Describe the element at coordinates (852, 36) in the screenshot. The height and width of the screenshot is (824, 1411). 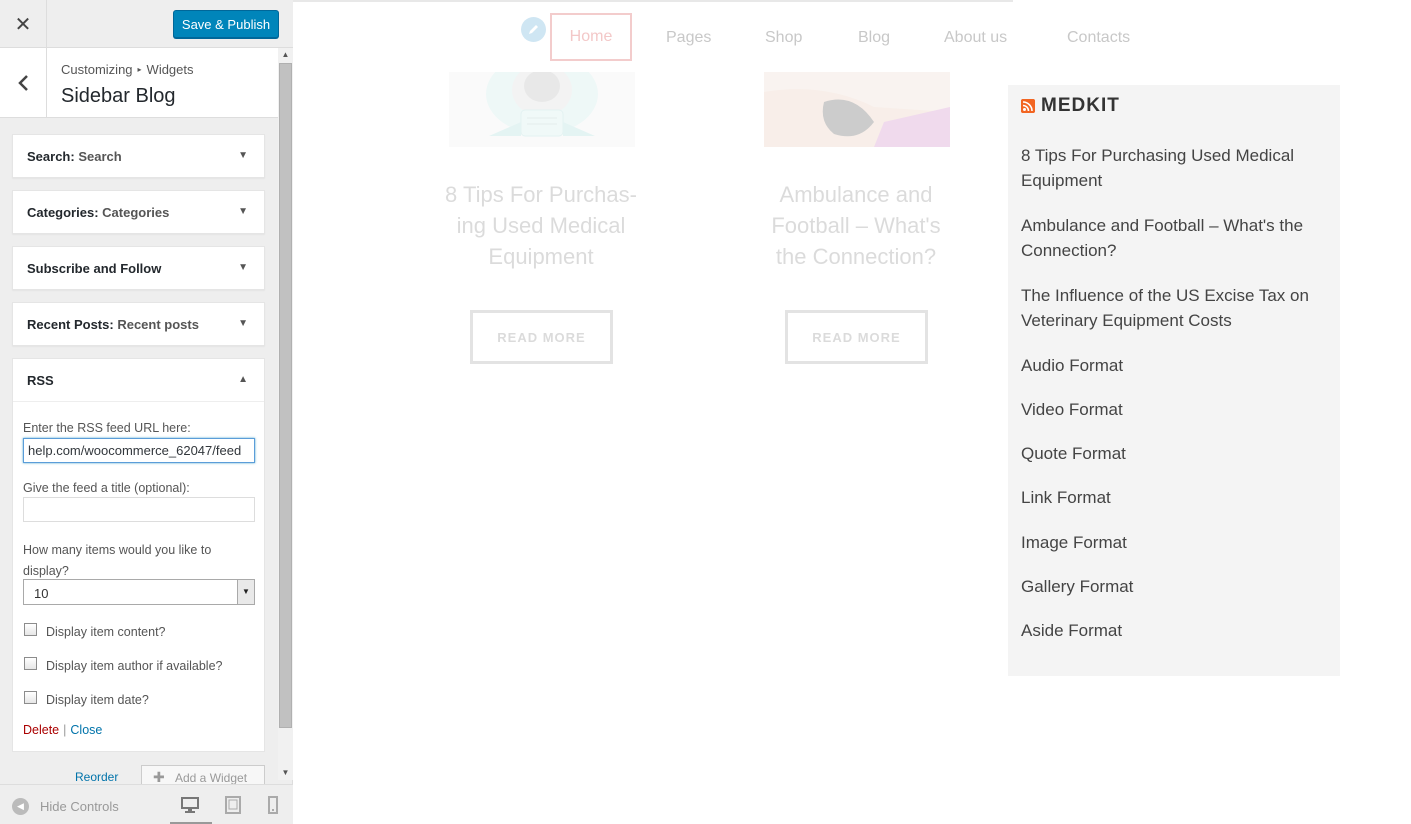
I see `site-navigation: Home Pages Shop Blog About us Contacts` at that location.